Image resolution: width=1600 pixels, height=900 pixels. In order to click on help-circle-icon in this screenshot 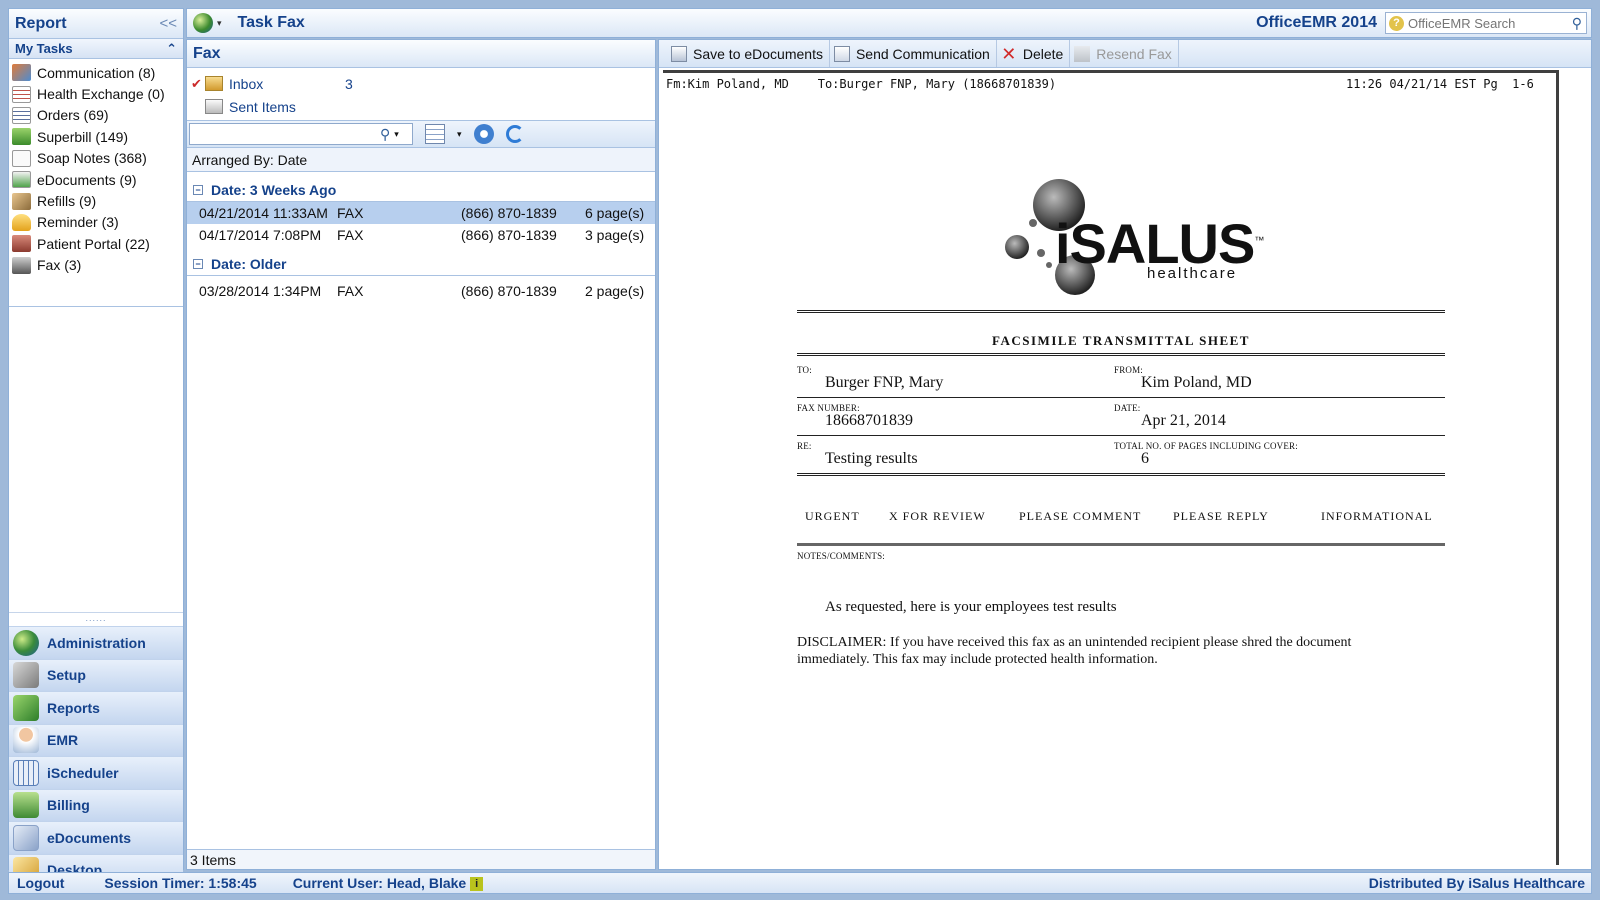, I will do `click(483, 134)`.